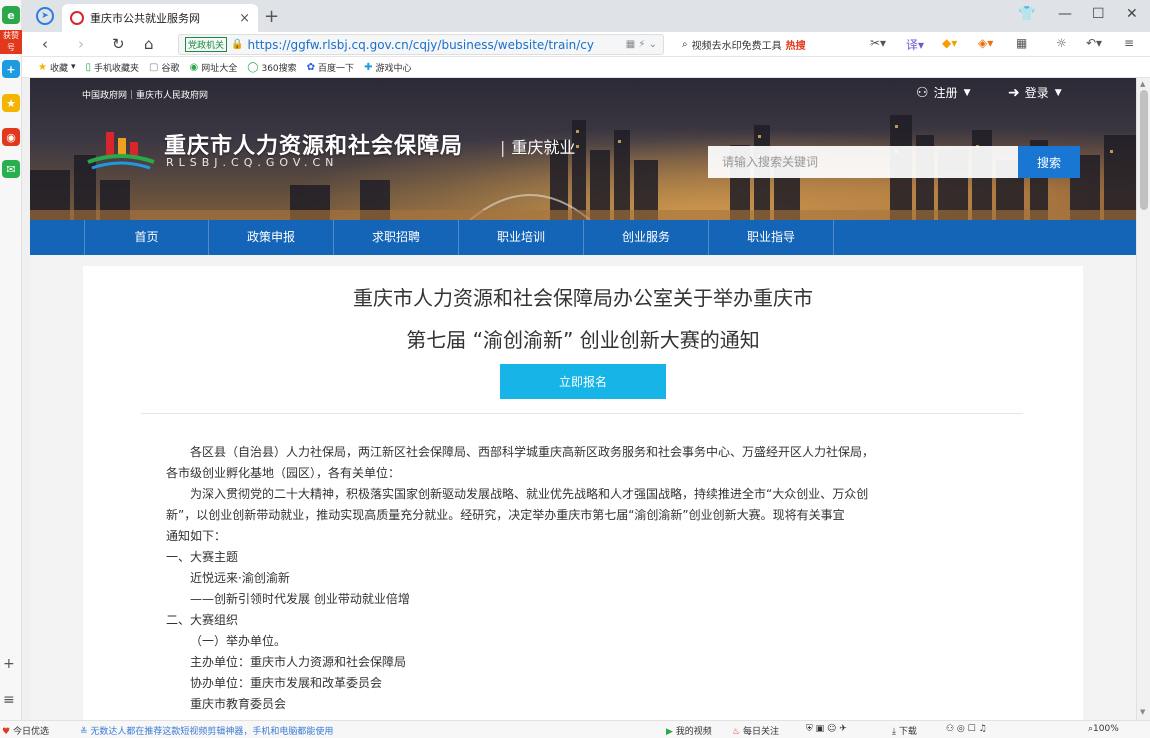 The image size is (1150, 738). Describe the element at coordinates (583, 298) in the screenshot. I see `article-title-line1: 重庆市人力资源和社会保障局办公室关于举办重庆市` at that location.